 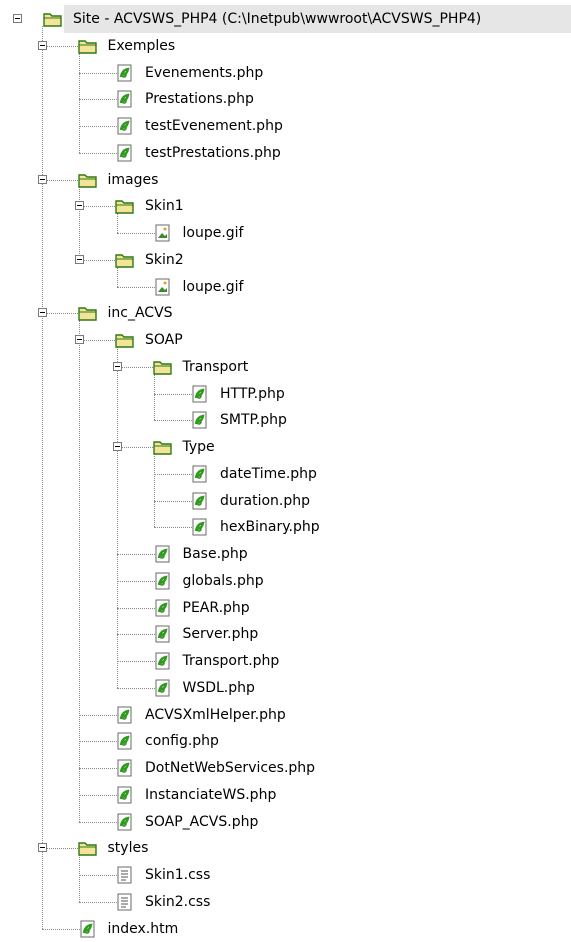 I want to click on tree-file-item: WSDL.php, so click(x=204, y=688).